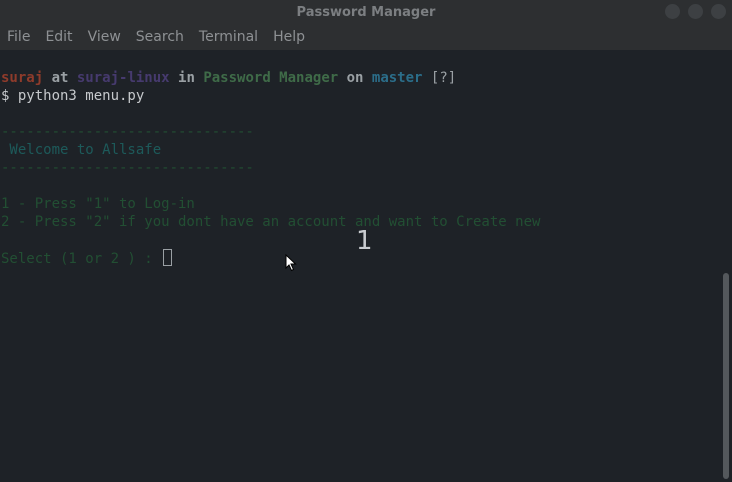 The width and height of the screenshot is (732, 482). Describe the element at coordinates (439, 78) in the screenshot. I see `prompt-git-status: [?]` at that location.